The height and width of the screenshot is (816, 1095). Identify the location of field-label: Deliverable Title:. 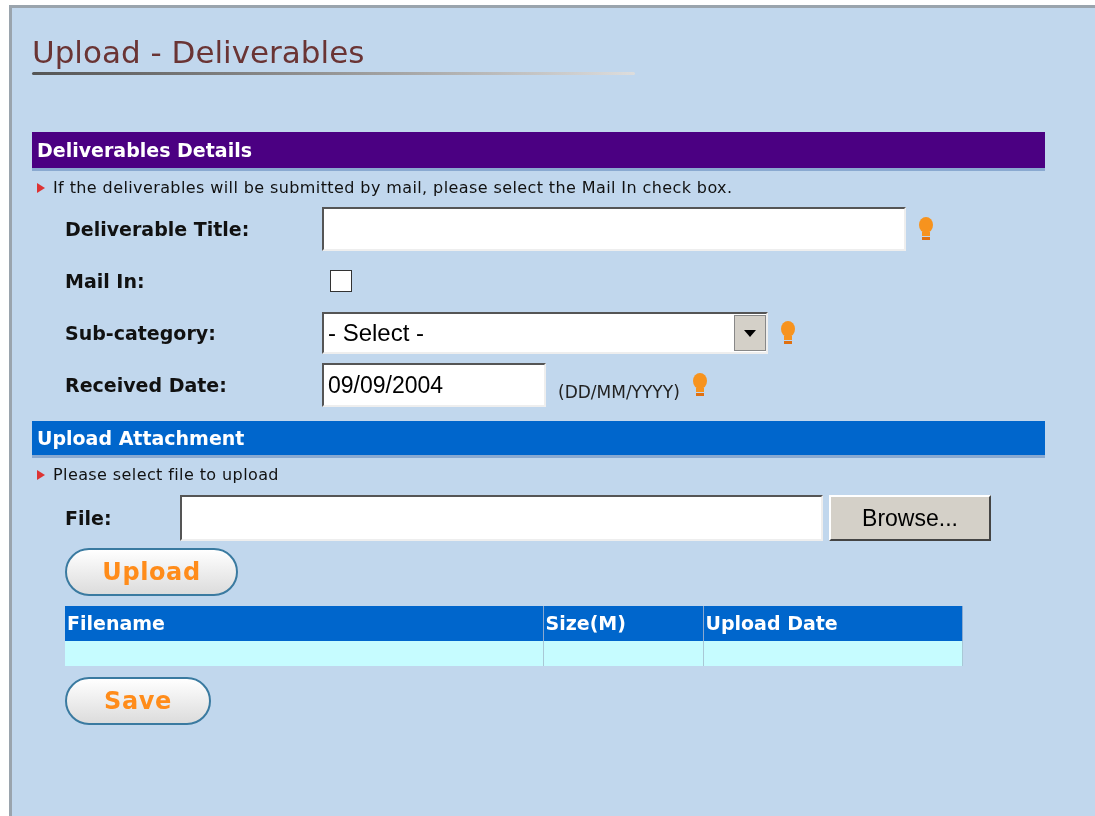
(158, 229).